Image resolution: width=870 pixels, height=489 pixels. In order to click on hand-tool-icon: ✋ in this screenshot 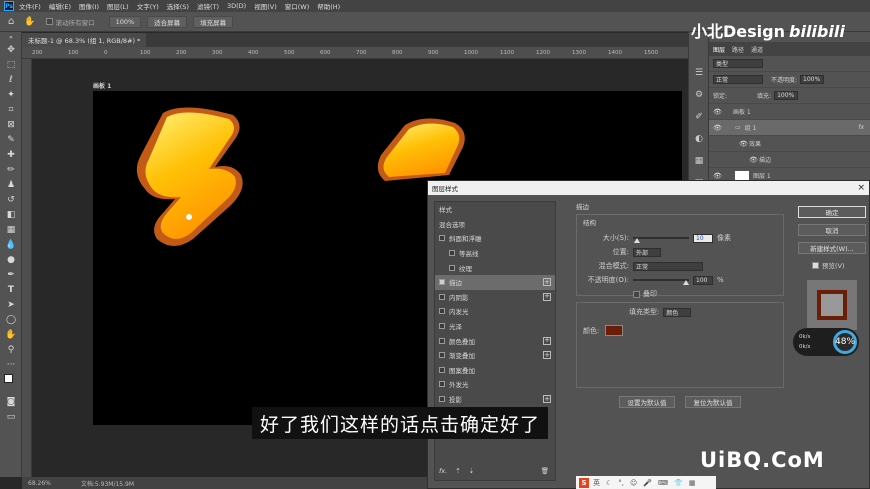, I will do `click(11, 334)`.